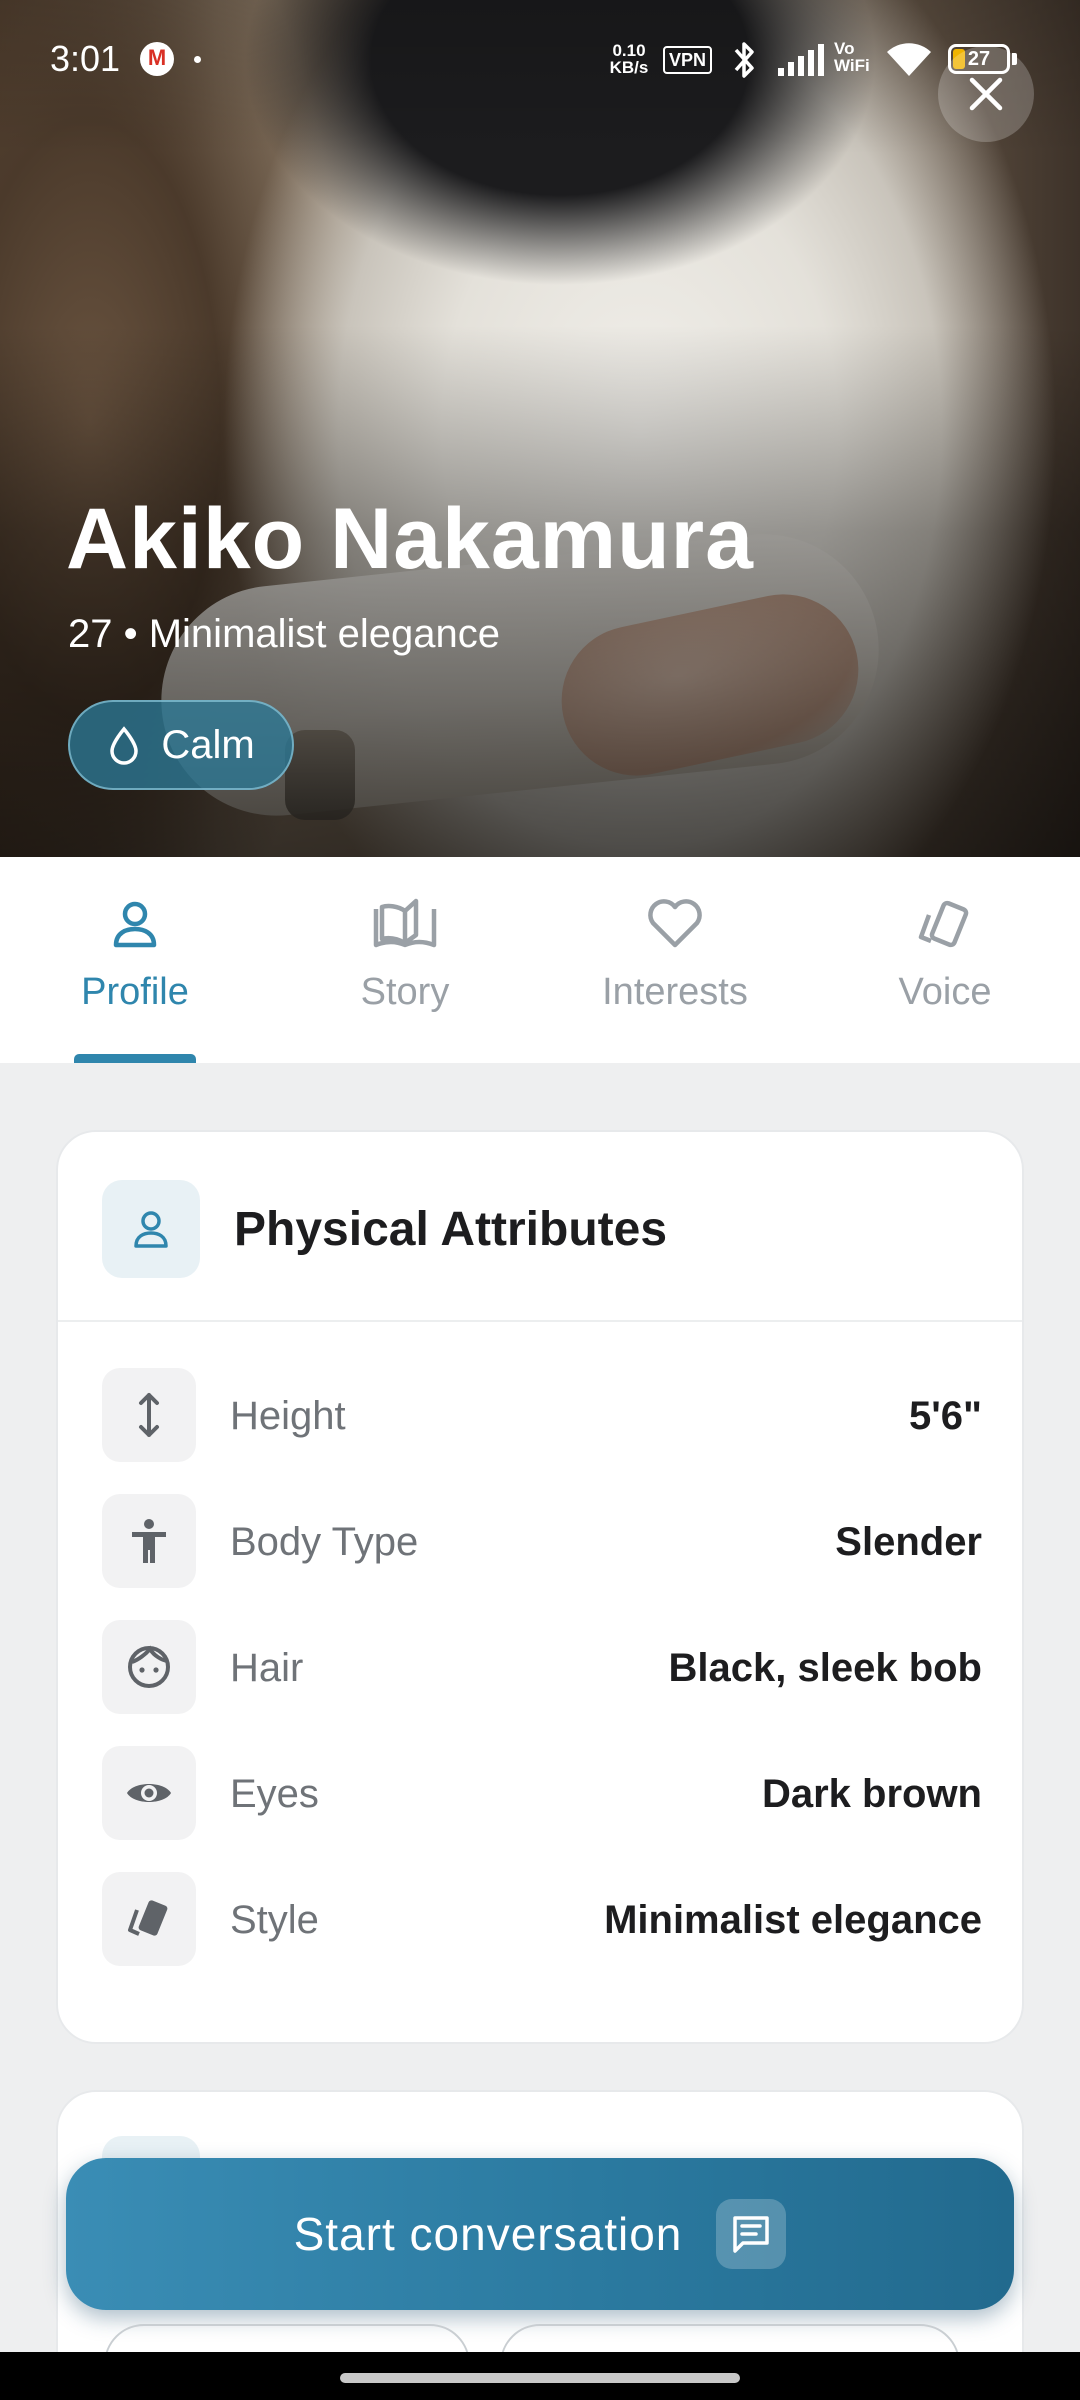  I want to click on attribute-row-height: Height 5'6", so click(542, 1416).